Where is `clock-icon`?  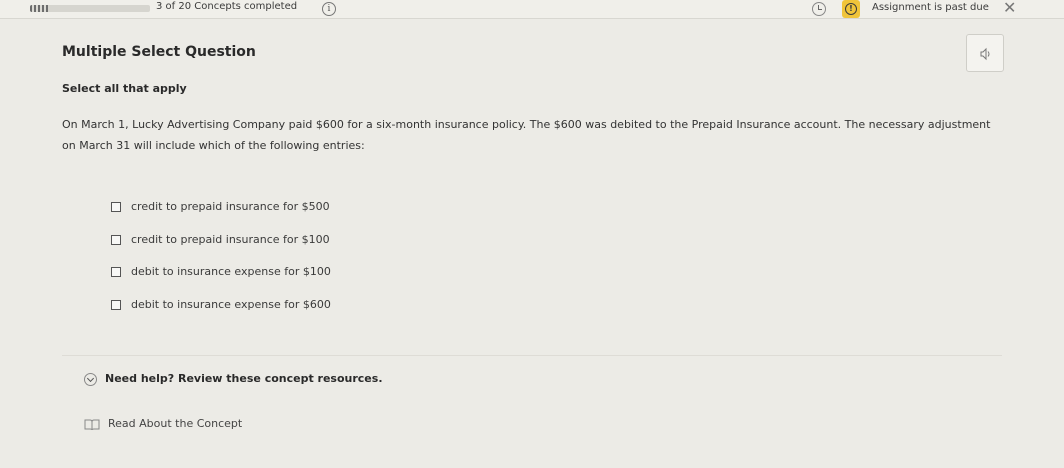 clock-icon is located at coordinates (819, 9).